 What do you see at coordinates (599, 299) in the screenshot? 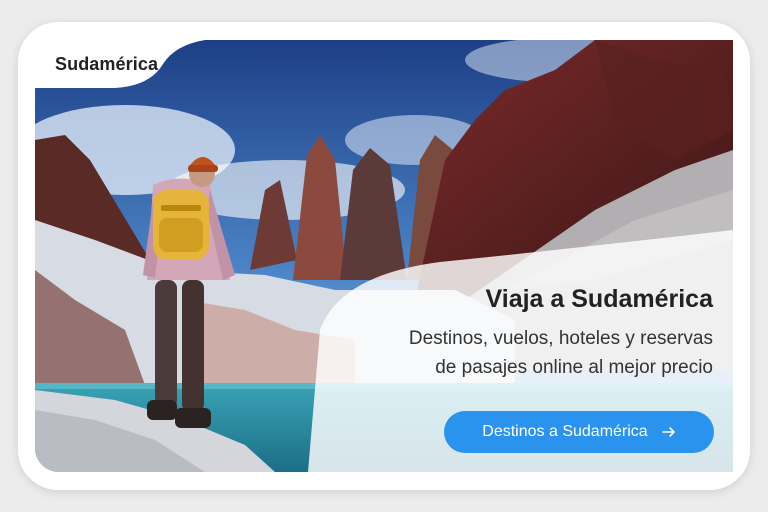
I see `headline: Viaja a Sudamérica` at bounding box center [599, 299].